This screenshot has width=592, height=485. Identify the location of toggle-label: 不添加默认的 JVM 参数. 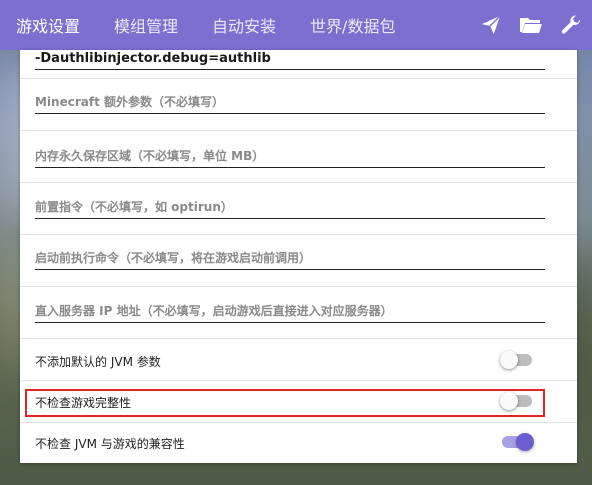
(98, 362).